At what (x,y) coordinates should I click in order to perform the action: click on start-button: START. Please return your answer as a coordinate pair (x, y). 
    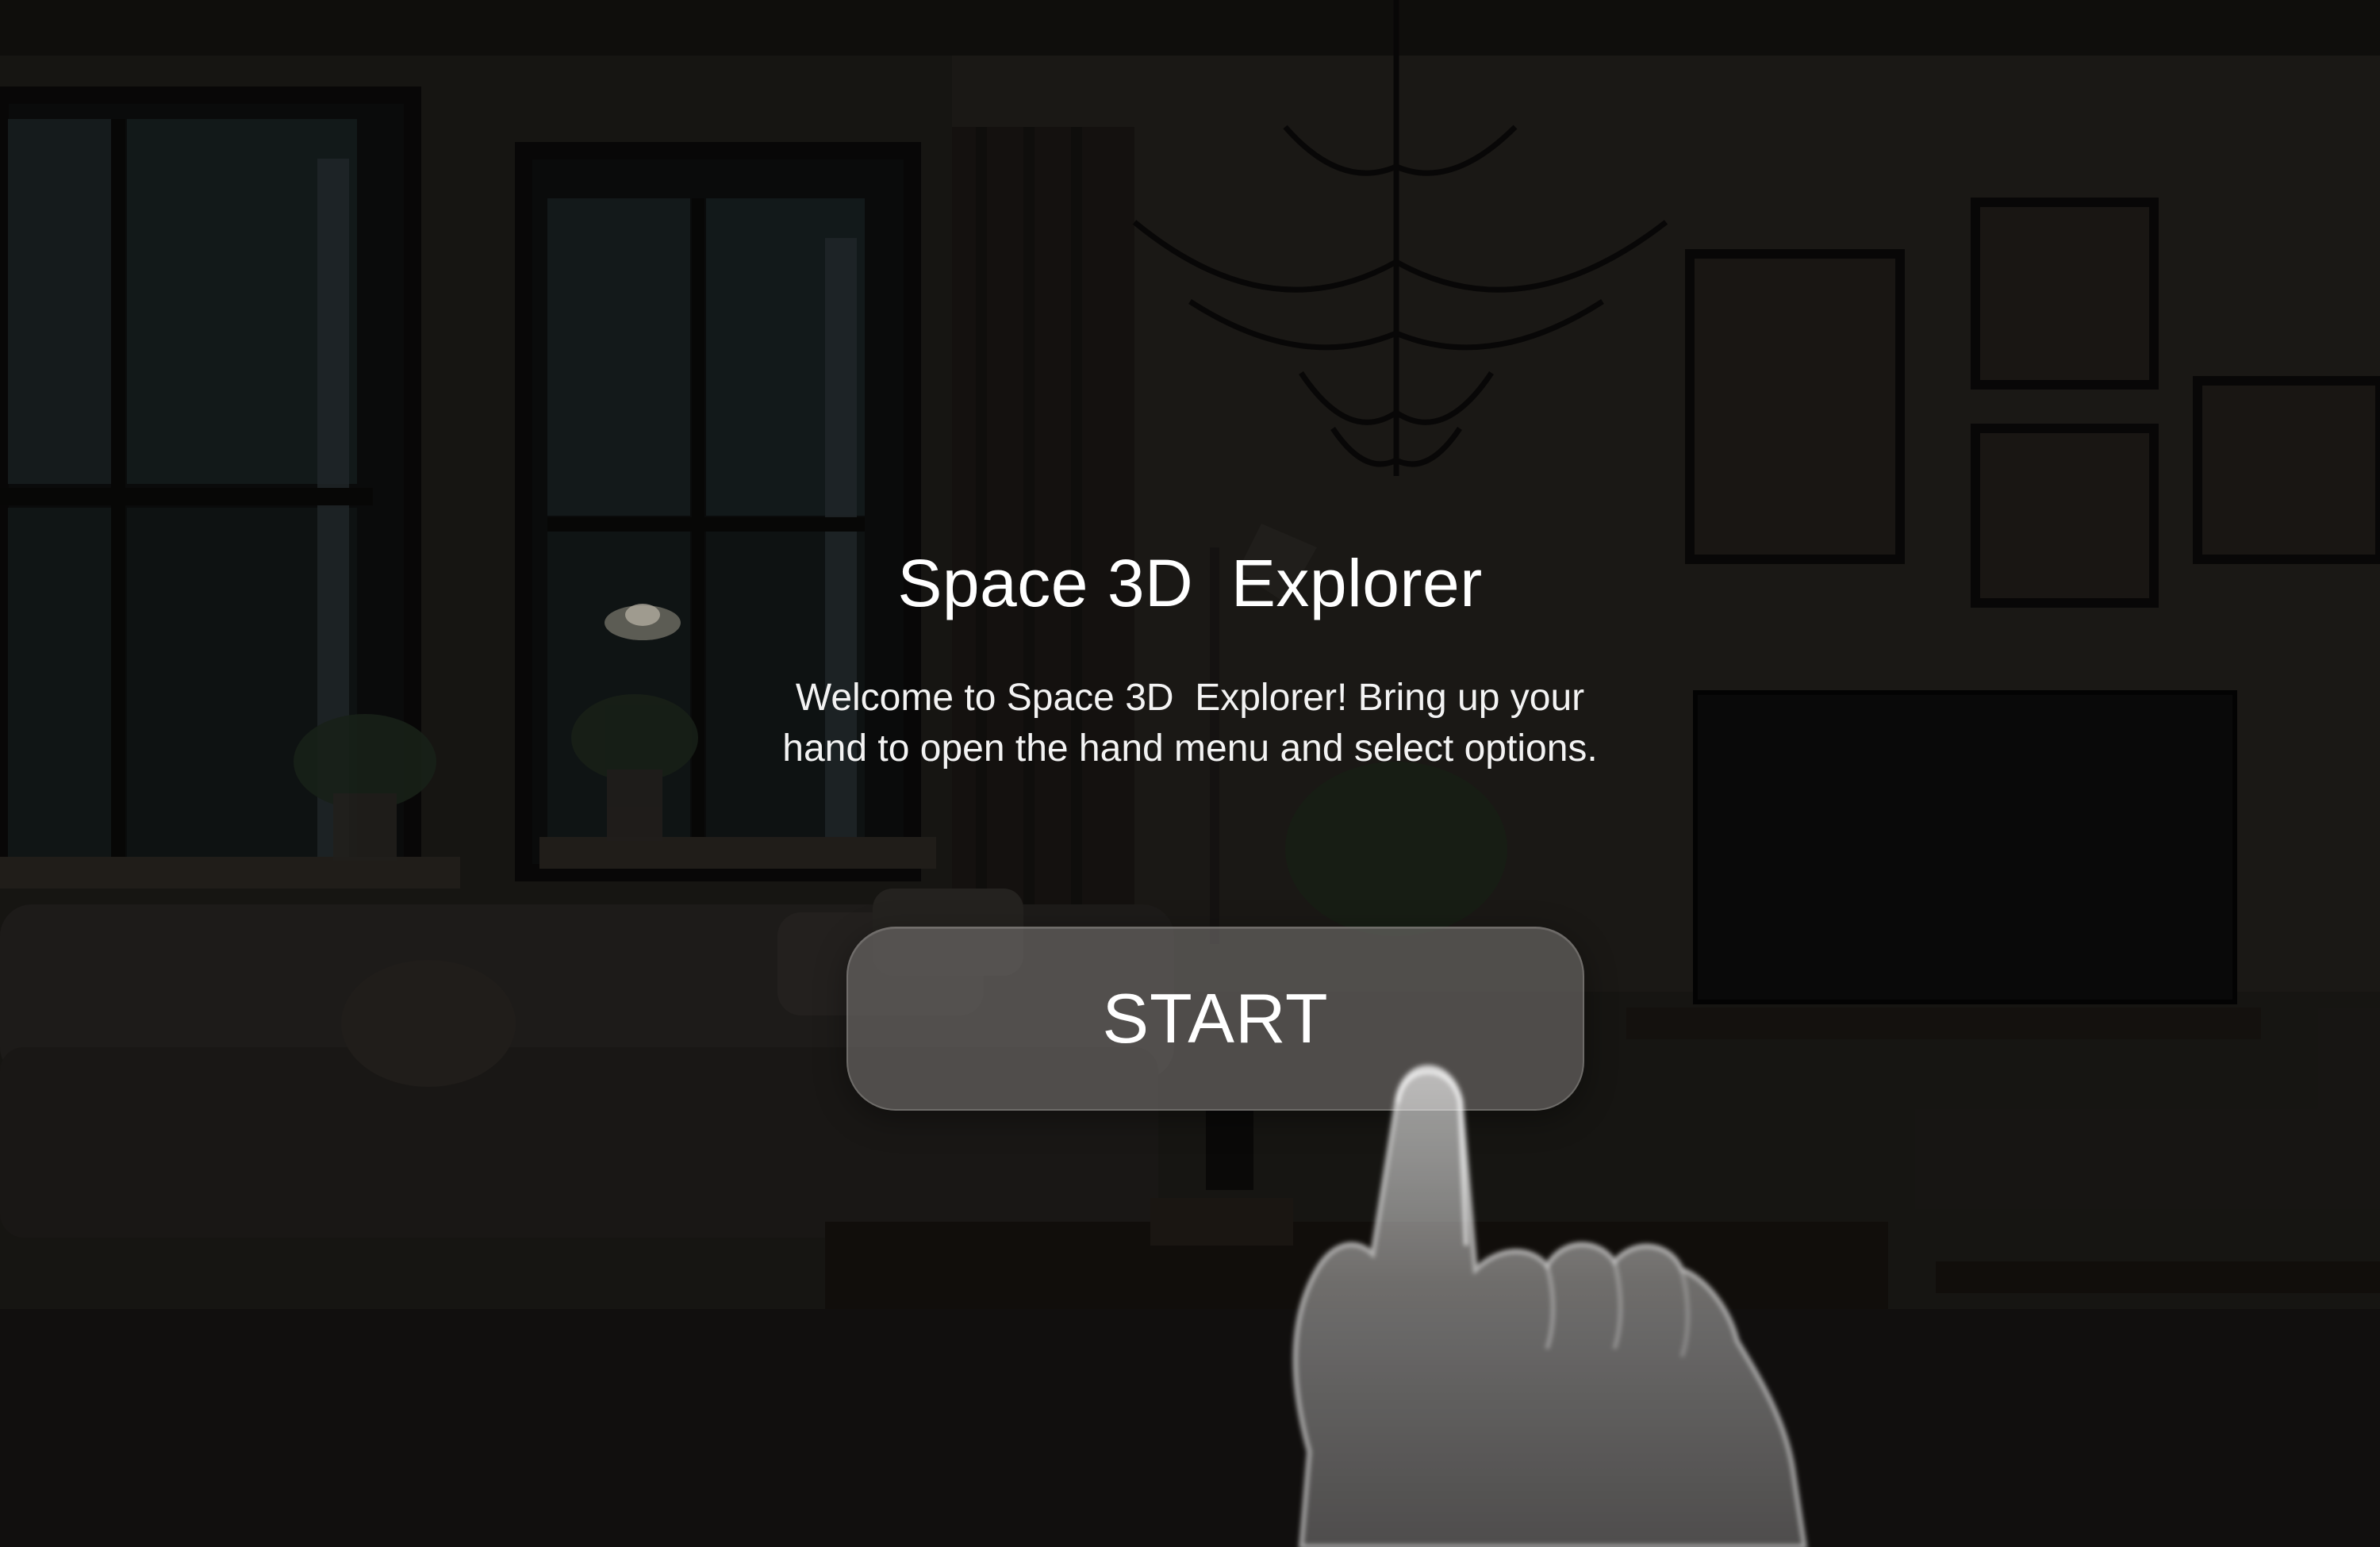
    Looking at the image, I should click on (1215, 1019).